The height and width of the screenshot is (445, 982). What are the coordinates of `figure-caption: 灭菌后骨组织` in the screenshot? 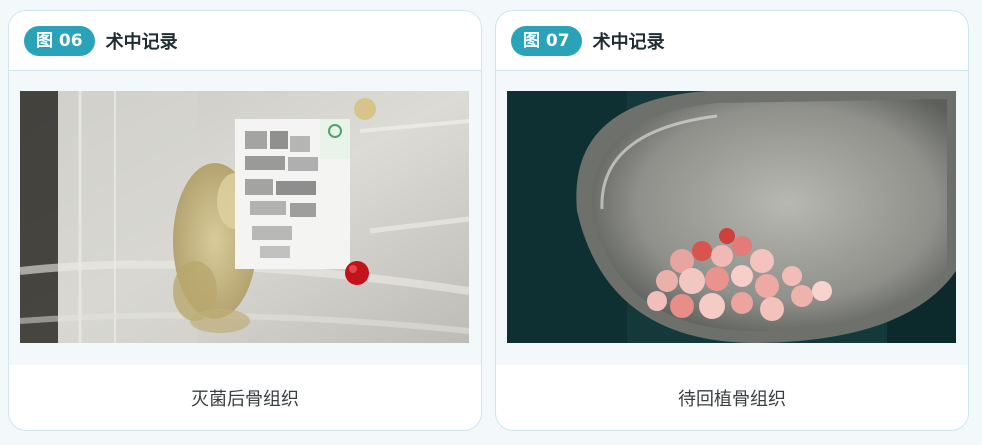 It's located at (245, 399).